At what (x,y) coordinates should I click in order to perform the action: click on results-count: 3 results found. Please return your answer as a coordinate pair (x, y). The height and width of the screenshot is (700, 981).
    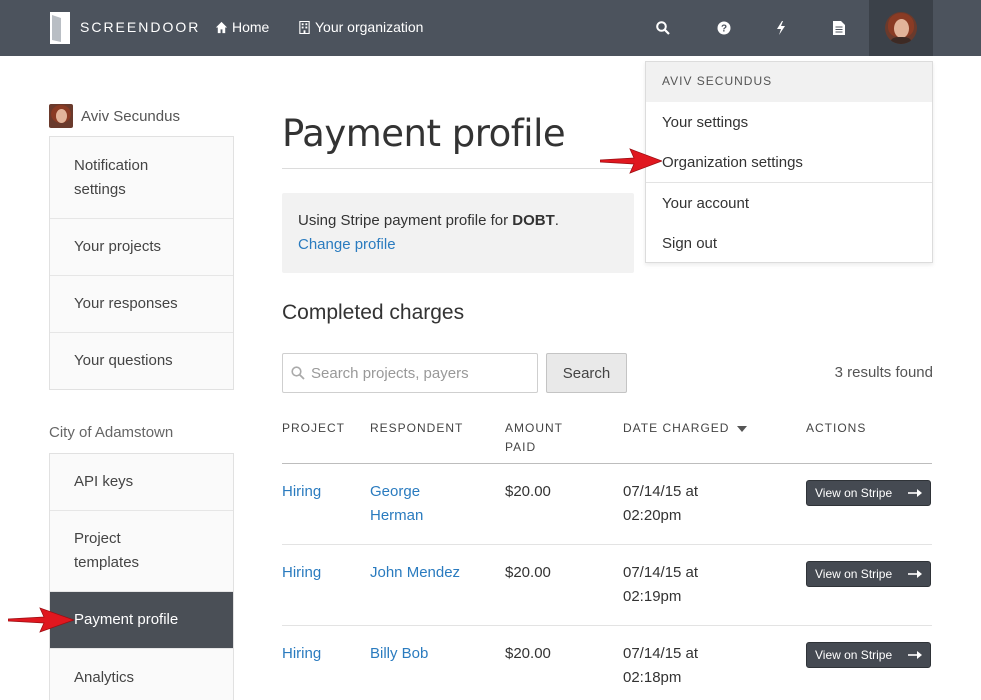
    Looking at the image, I should click on (883, 372).